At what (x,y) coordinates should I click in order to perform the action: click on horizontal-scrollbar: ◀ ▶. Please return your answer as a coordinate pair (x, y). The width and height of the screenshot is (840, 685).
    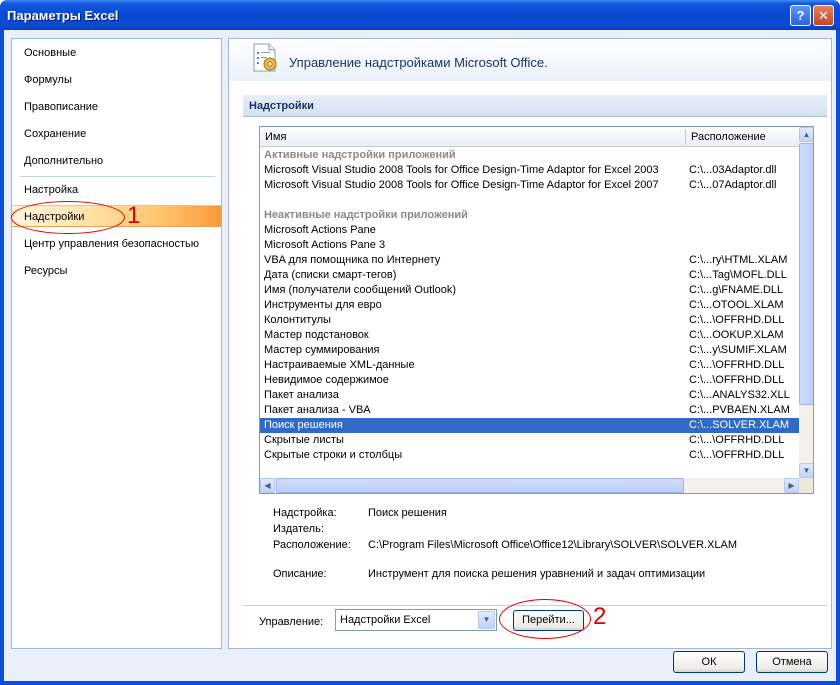
    Looking at the image, I should click on (529, 485).